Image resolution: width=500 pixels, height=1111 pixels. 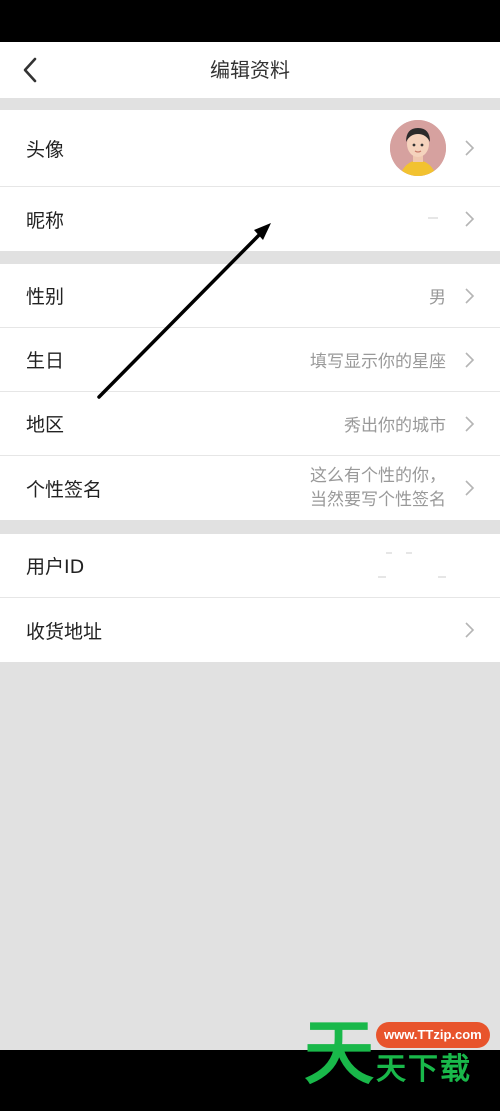 What do you see at coordinates (378, 476) in the screenshot?
I see `signature-value-line1: 这么有个性的你，` at bounding box center [378, 476].